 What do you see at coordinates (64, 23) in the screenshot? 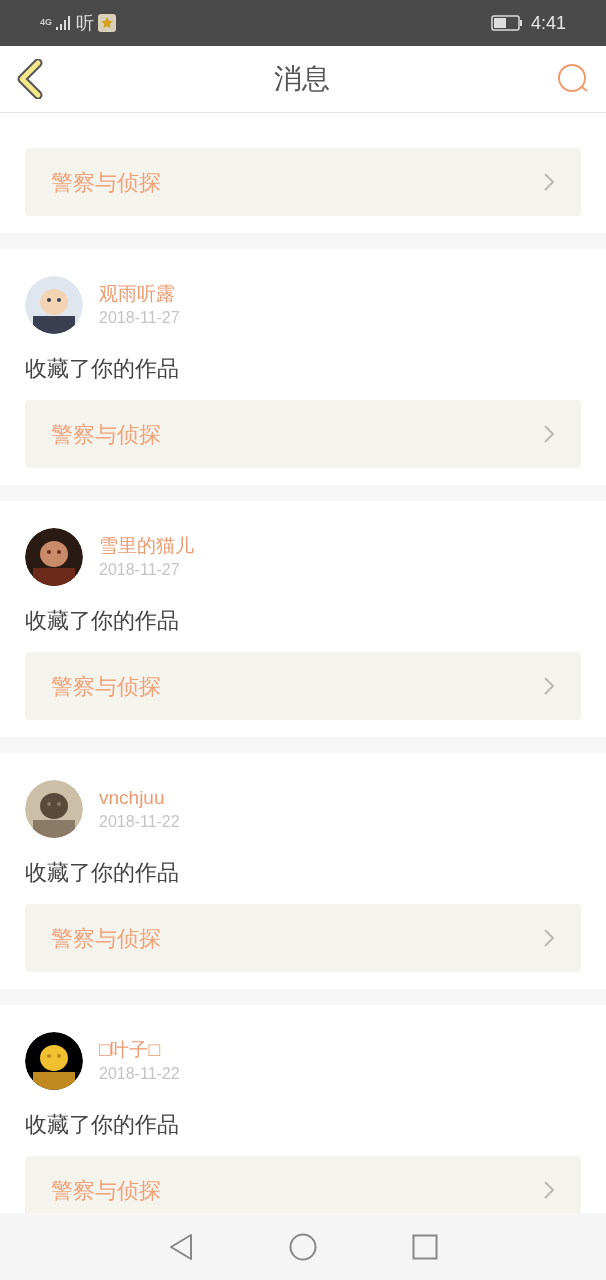
I see `signal-icon` at bounding box center [64, 23].